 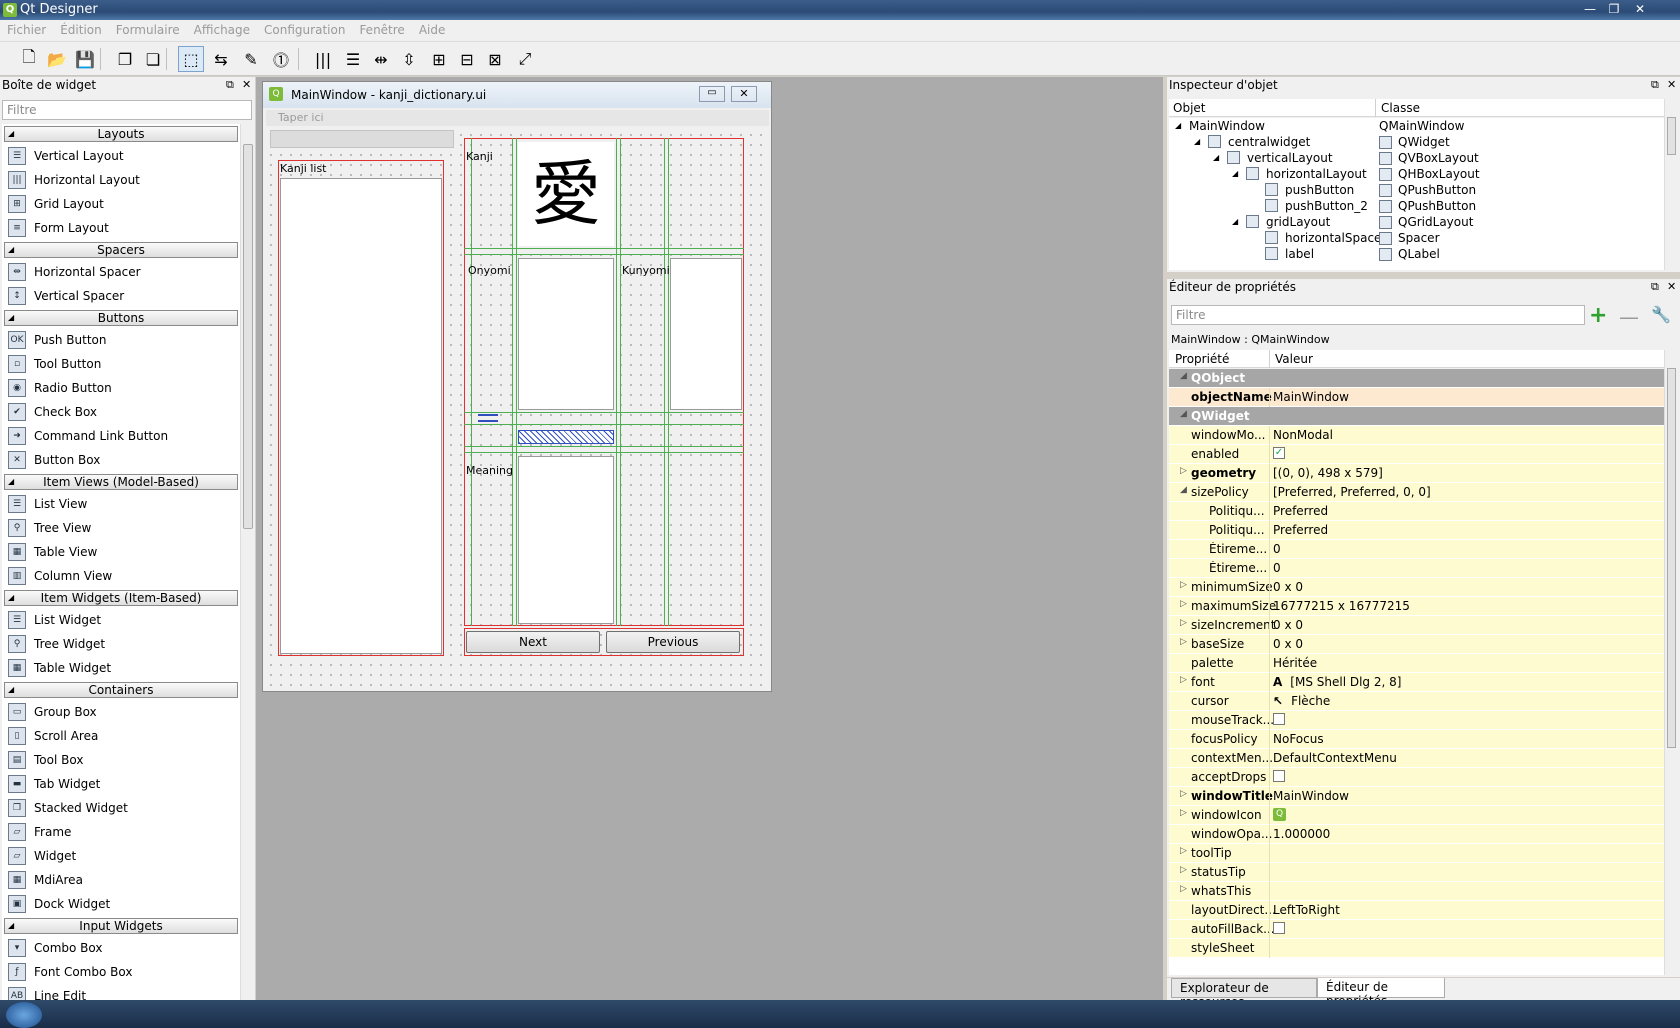 I want to click on widget-item: ↕ Vertical Spacer, so click(x=121, y=296).